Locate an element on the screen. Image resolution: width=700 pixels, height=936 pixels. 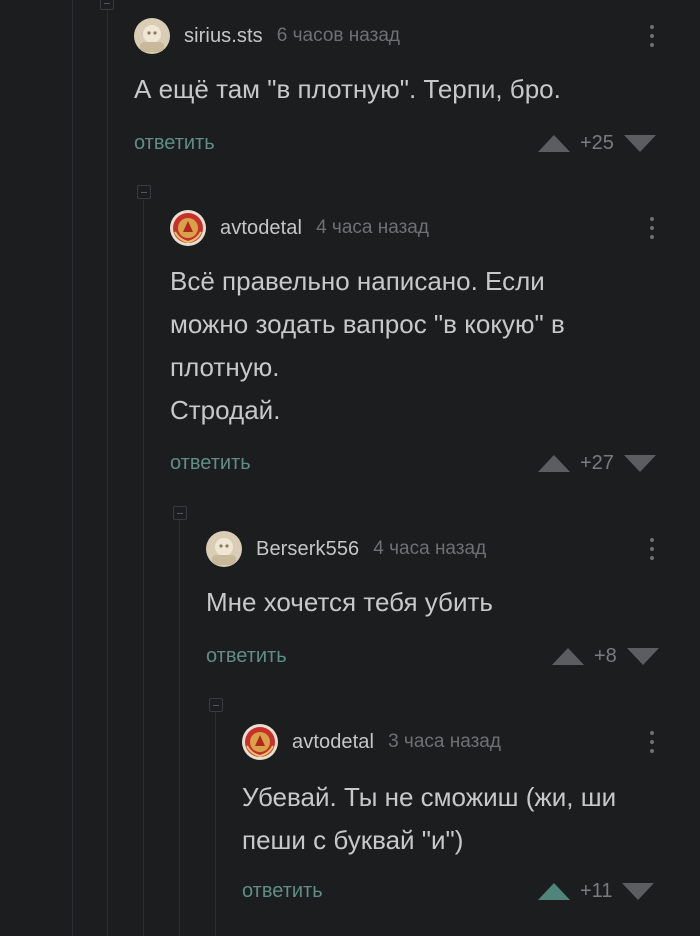
comment-timestamp: 6 часов назад is located at coordinates (338, 36).